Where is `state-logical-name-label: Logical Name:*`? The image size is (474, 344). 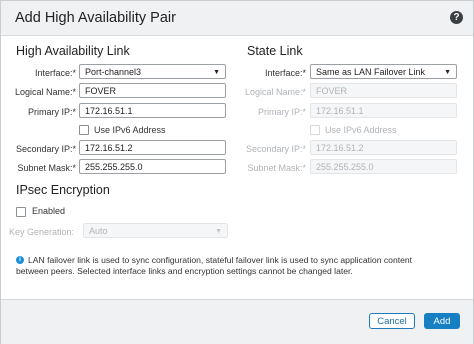
state-logical-name-label: Logical Name:* is located at coordinates (275, 92).